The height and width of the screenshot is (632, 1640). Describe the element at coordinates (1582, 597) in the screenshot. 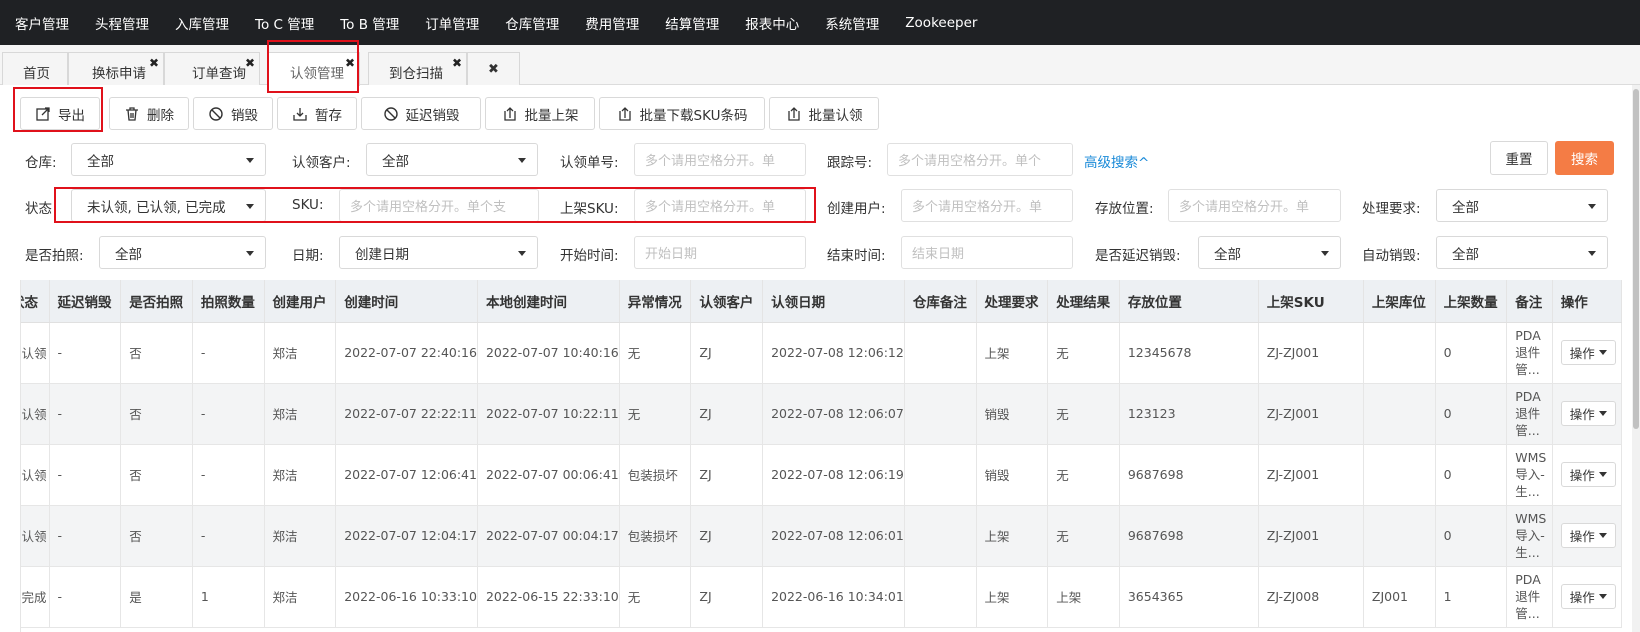

I see `row-action-label: 操作` at that location.